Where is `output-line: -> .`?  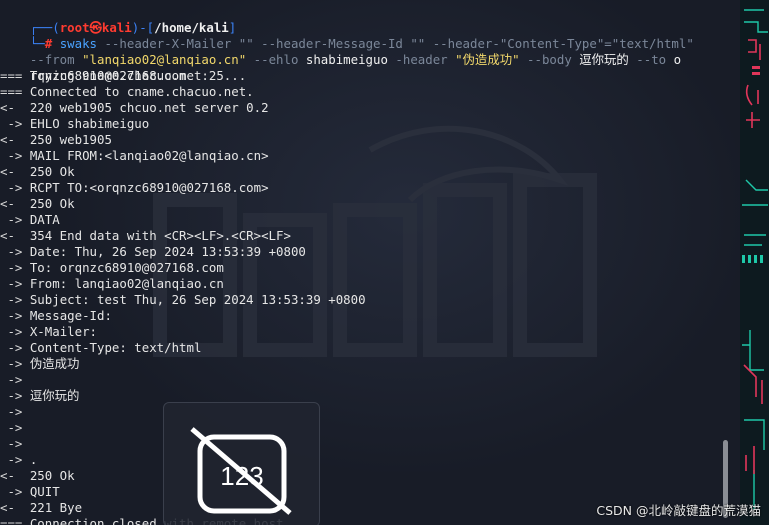
output-line: -> . is located at coordinates (18, 460).